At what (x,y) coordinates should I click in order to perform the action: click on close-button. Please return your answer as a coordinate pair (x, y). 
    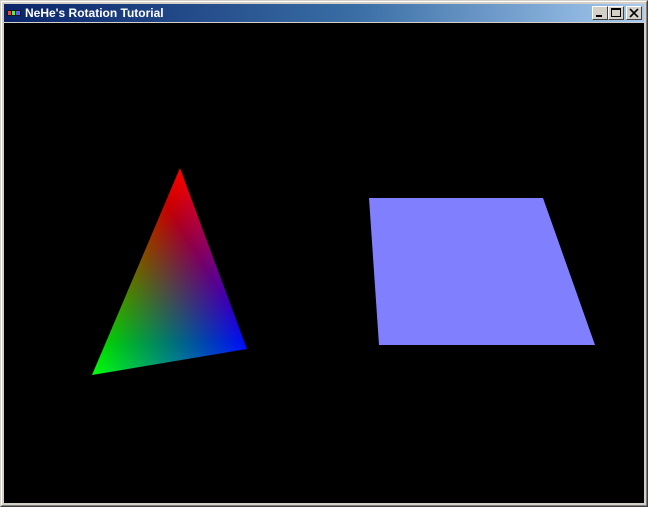
    Looking at the image, I should click on (634, 13).